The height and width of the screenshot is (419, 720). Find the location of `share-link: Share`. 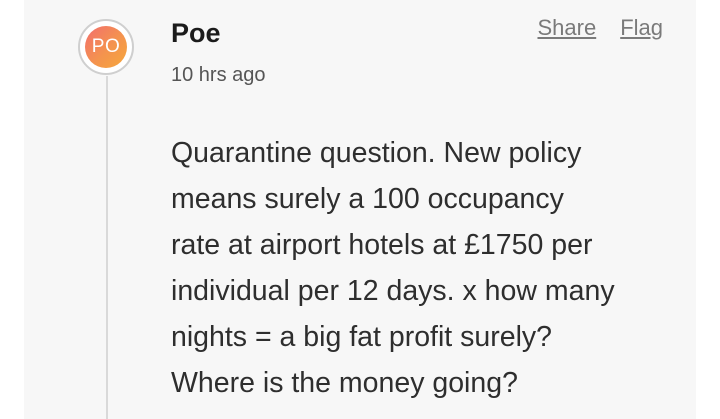

share-link: Share is located at coordinates (566, 28).